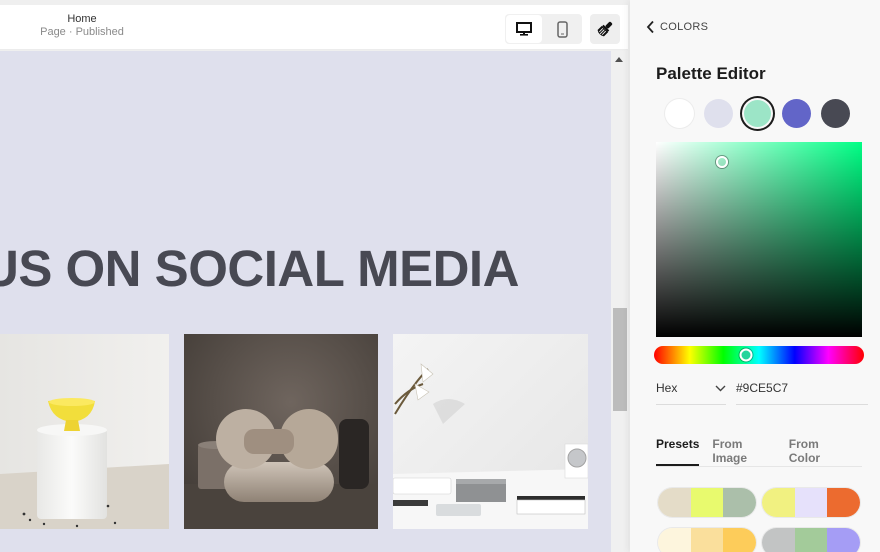 This screenshot has height=552, width=880. I want to click on preset-palettes, so click(760, 520).